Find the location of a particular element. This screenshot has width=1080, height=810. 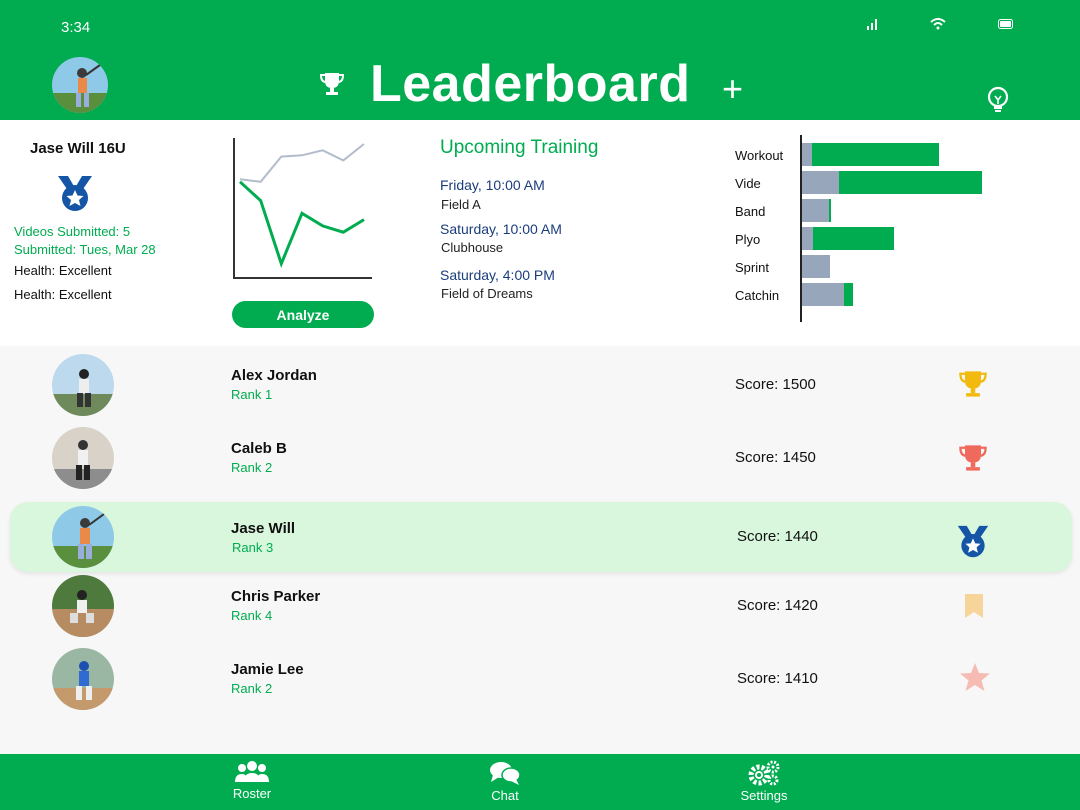

training-title: Upcoming Training is located at coordinates (519, 147).